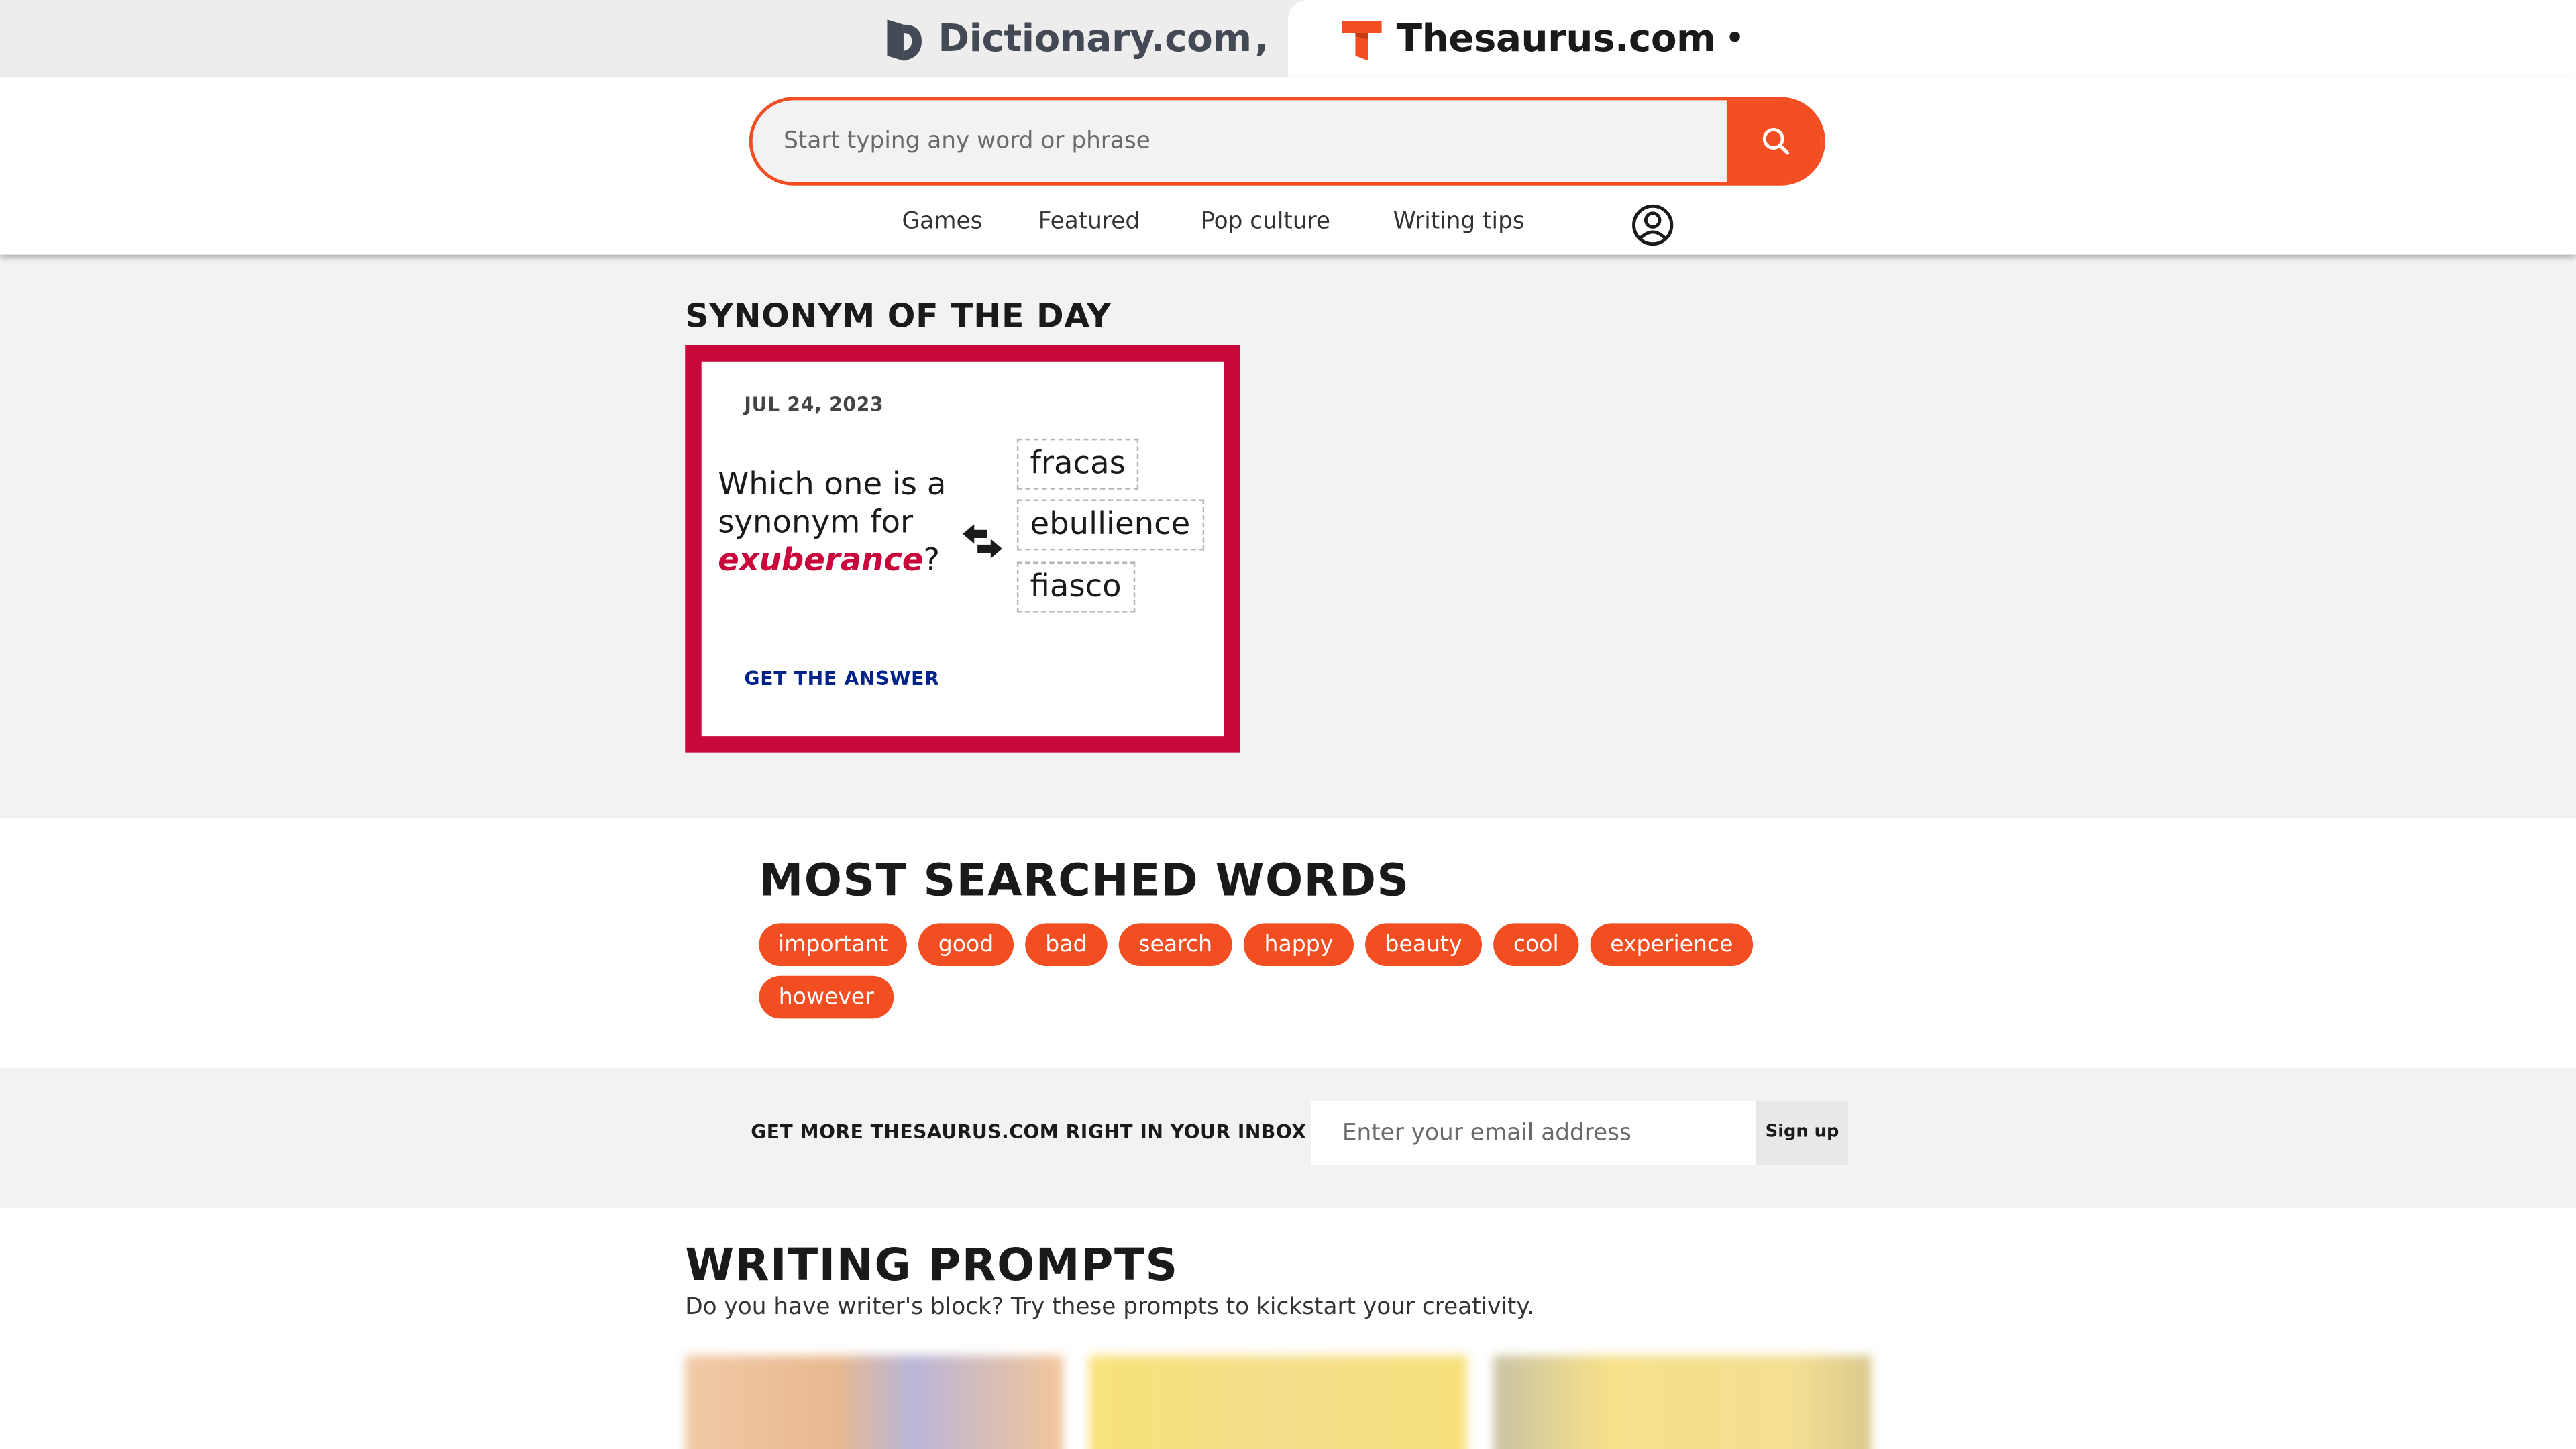  I want to click on nav-item-writing-tips: Writing tips, so click(1459, 222).